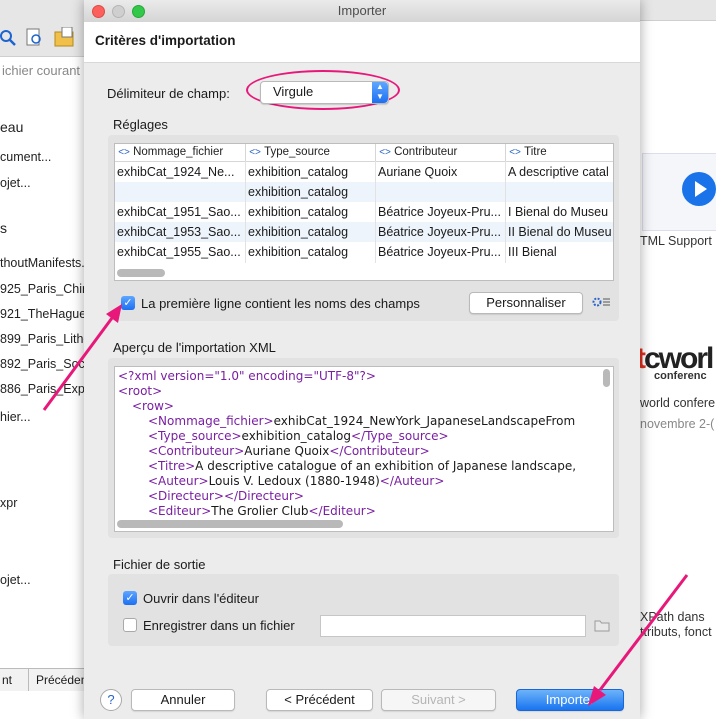 The height and width of the screenshot is (719, 716). Describe the element at coordinates (180, 152) in the screenshot. I see `column-header: <> Nommage_fichier` at that location.